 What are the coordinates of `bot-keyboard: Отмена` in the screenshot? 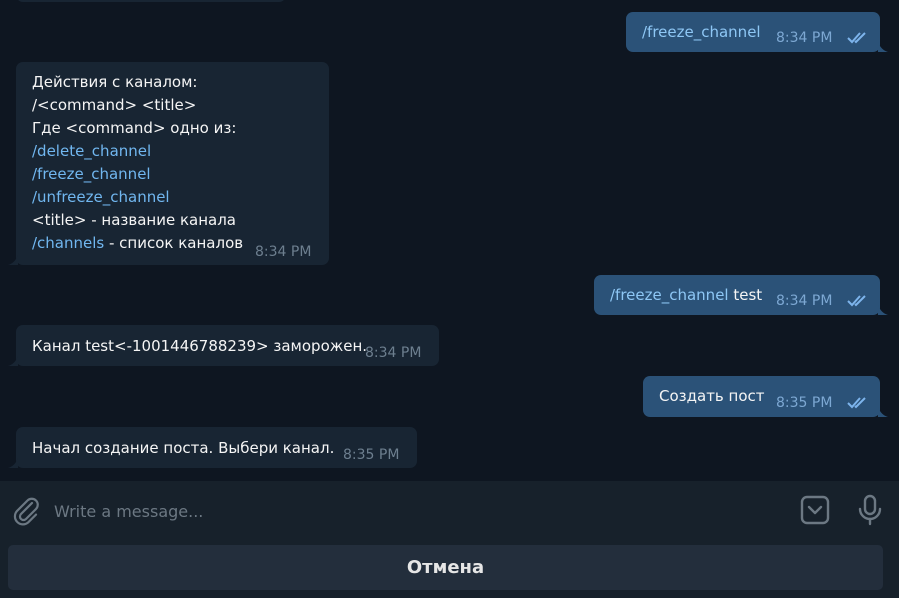 It's located at (449, 568).